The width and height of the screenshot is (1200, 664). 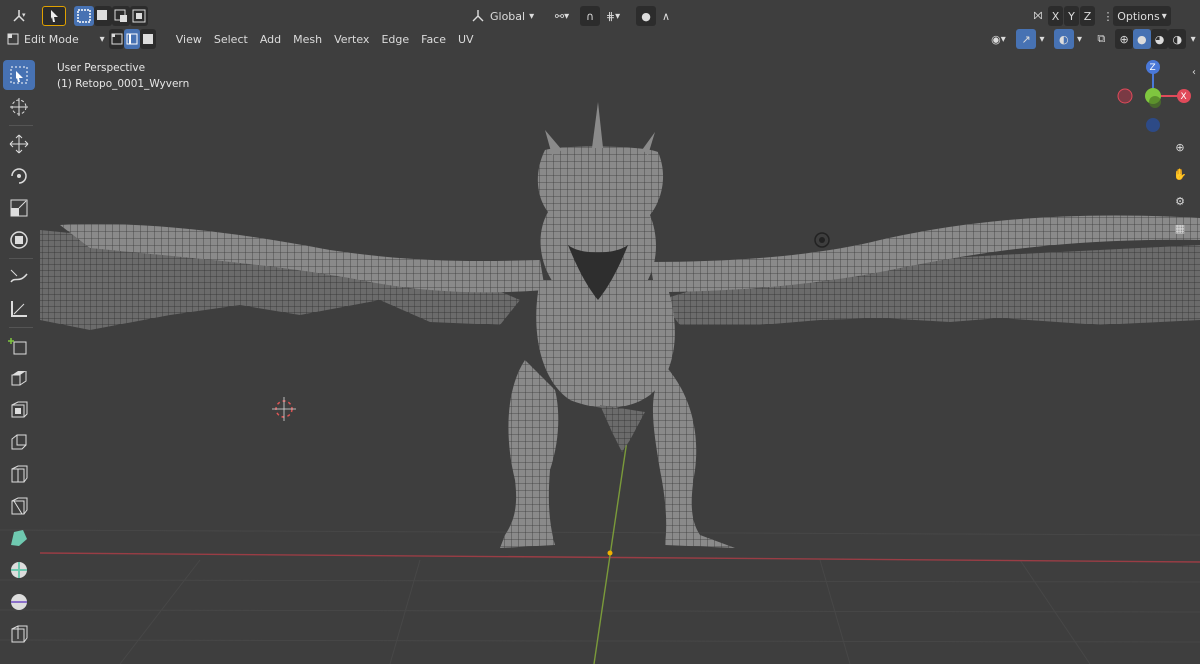 I want to click on tool-spin, so click(x=19, y=570).